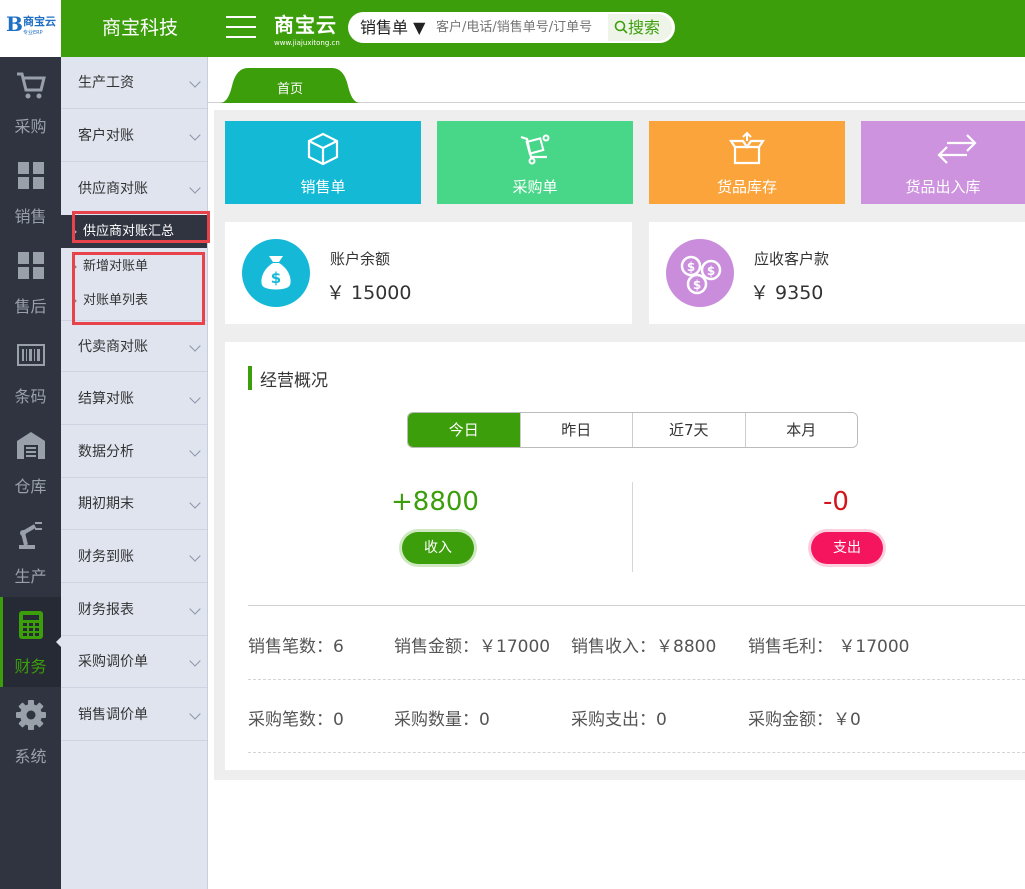  What do you see at coordinates (689, 430) in the screenshot?
I see `period-last-7-days: 近7天` at bounding box center [689, 430].